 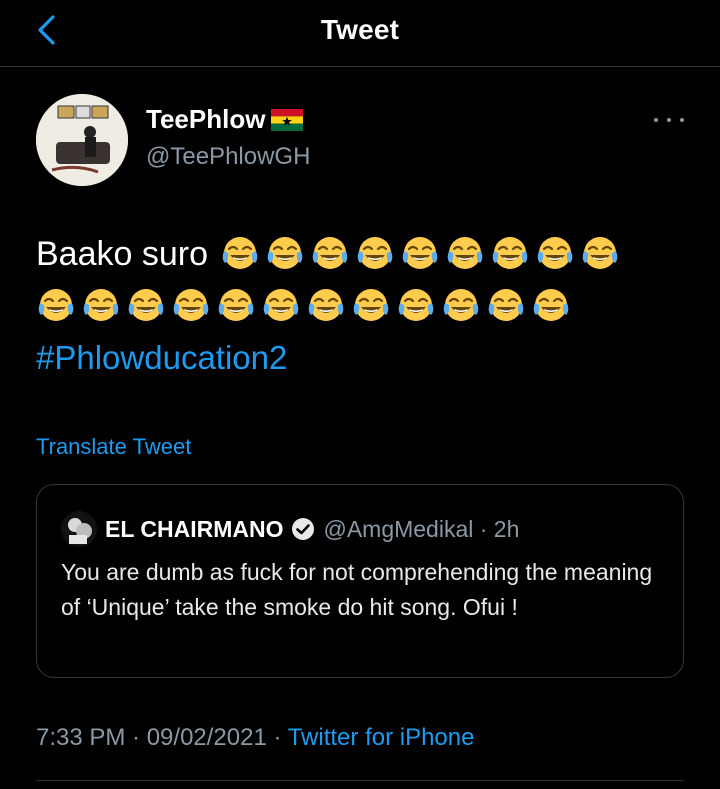 What do you see at coordinates (205, 119) in the screenshot?
I see `author-display-name: TeePhlow` at bounding box center [205, 119].